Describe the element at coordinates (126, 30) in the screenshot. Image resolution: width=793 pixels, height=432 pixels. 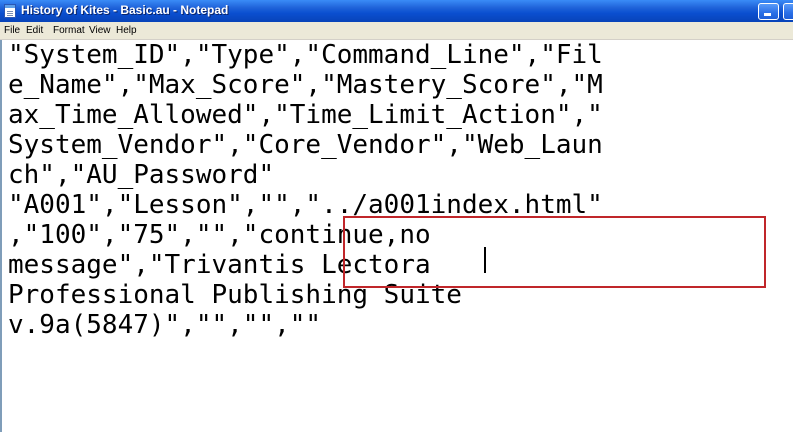
I see `menu-help: Help` at that location.